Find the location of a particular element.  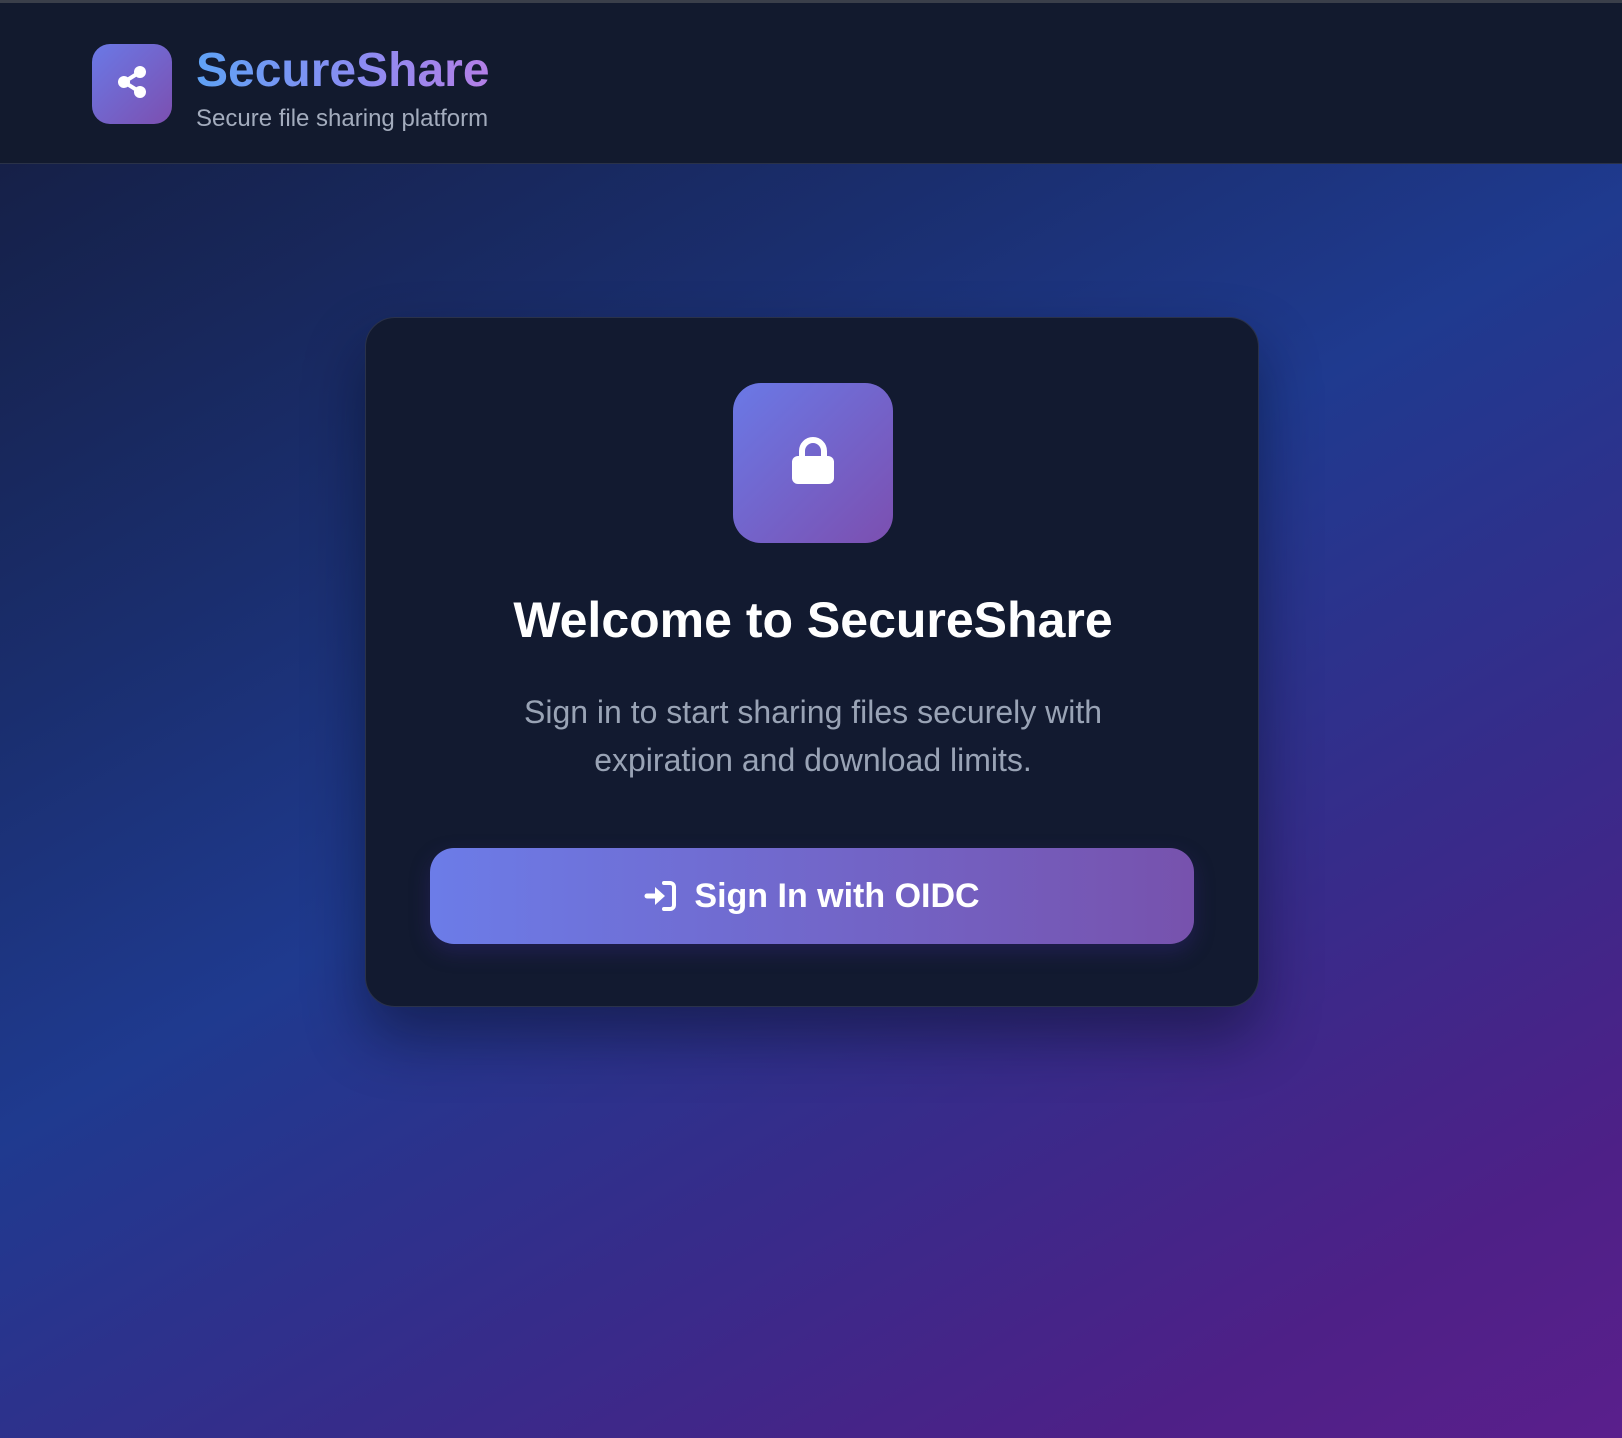

sign-in-icon is located at coordinates (661, 896).